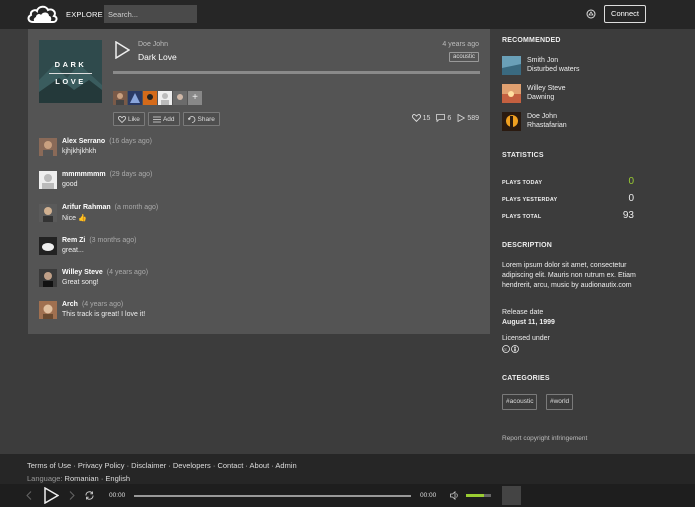  I want to click on track-artist: Doe John, so click(153, 44).